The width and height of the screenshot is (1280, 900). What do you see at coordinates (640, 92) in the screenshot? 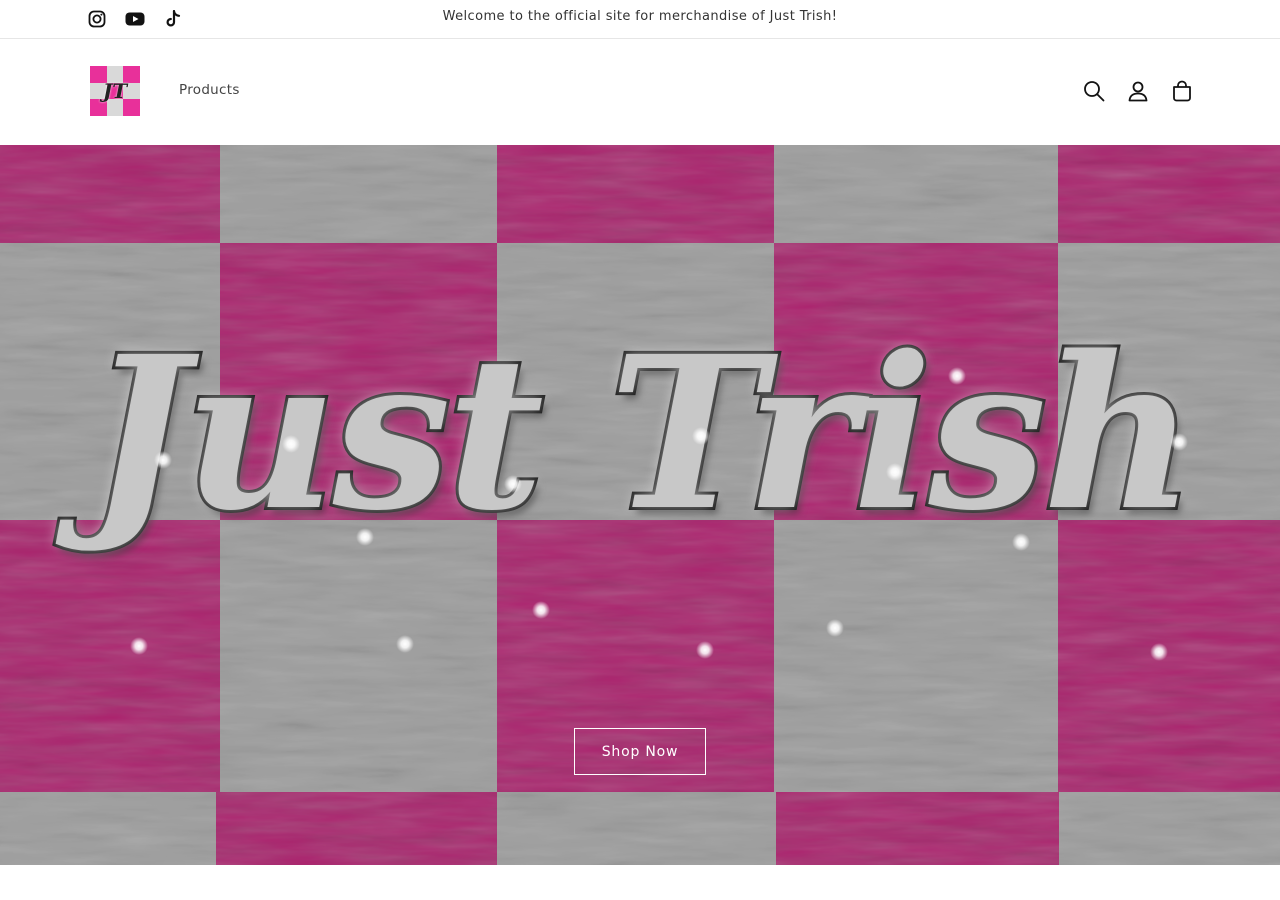
I see `site-header: JT Products` at bounding box center [640, 92].